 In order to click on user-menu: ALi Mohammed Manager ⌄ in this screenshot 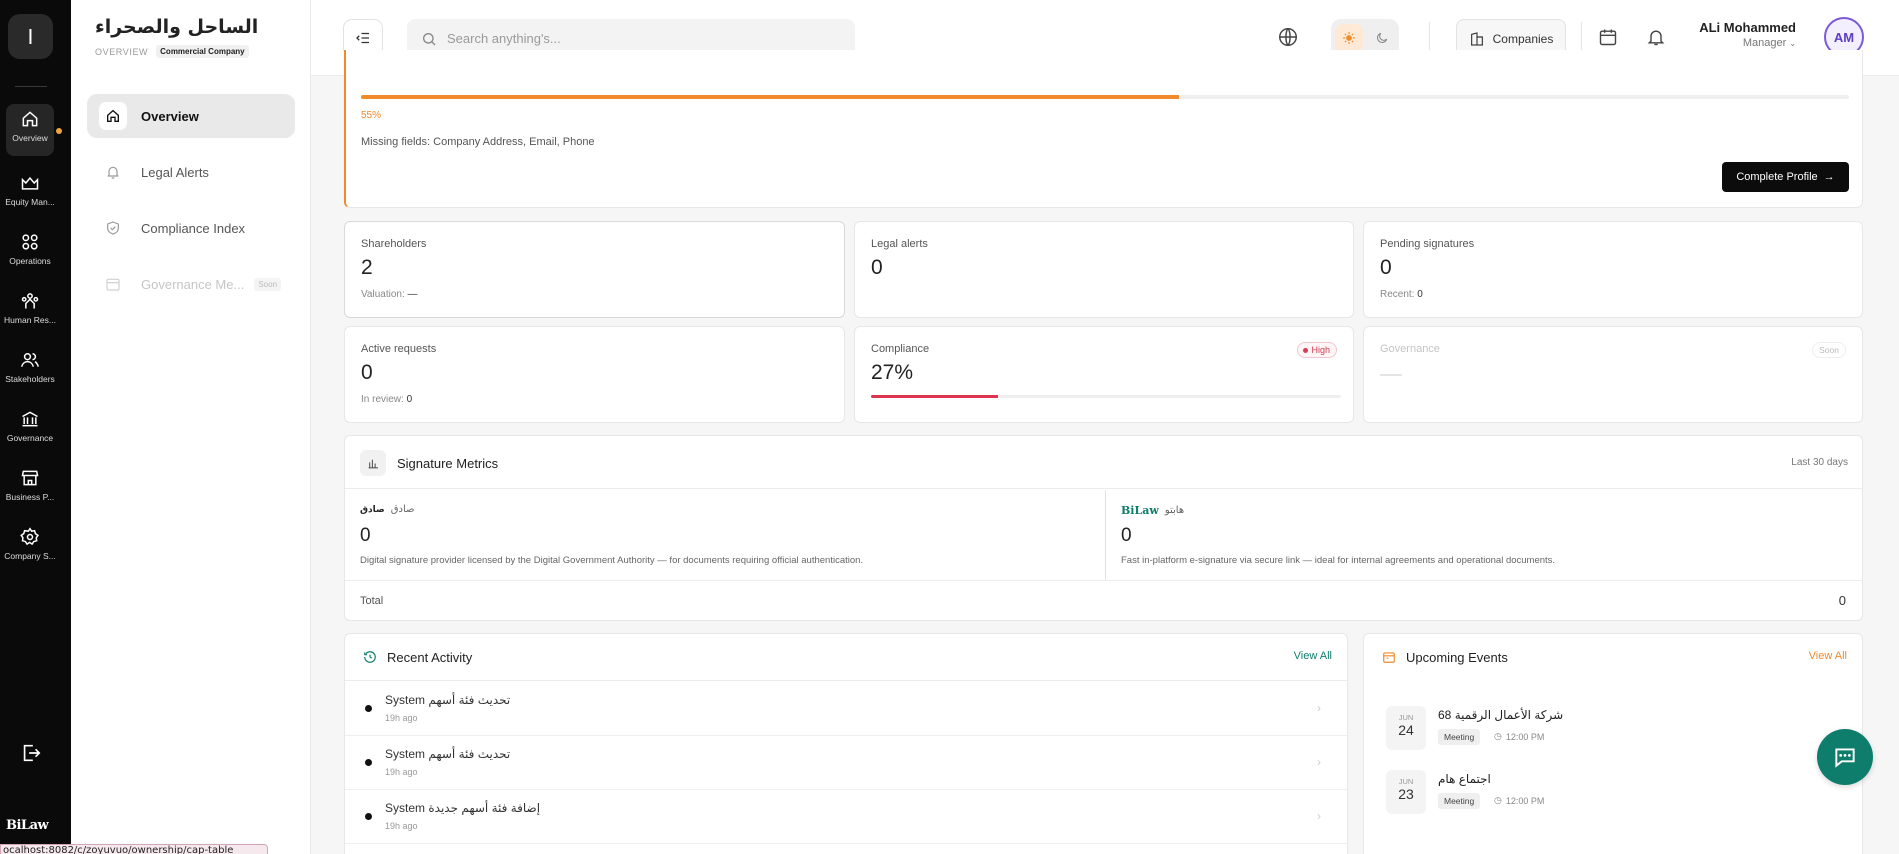, I will do `click(1743, 34)`.